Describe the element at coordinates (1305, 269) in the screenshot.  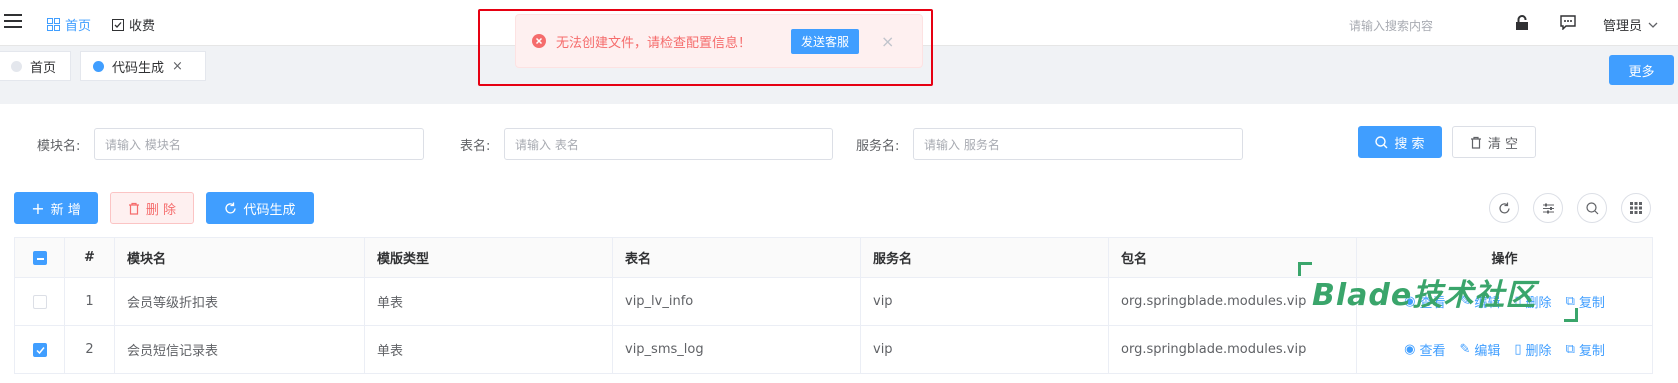
I see `watermark-corner-tl` at that location.